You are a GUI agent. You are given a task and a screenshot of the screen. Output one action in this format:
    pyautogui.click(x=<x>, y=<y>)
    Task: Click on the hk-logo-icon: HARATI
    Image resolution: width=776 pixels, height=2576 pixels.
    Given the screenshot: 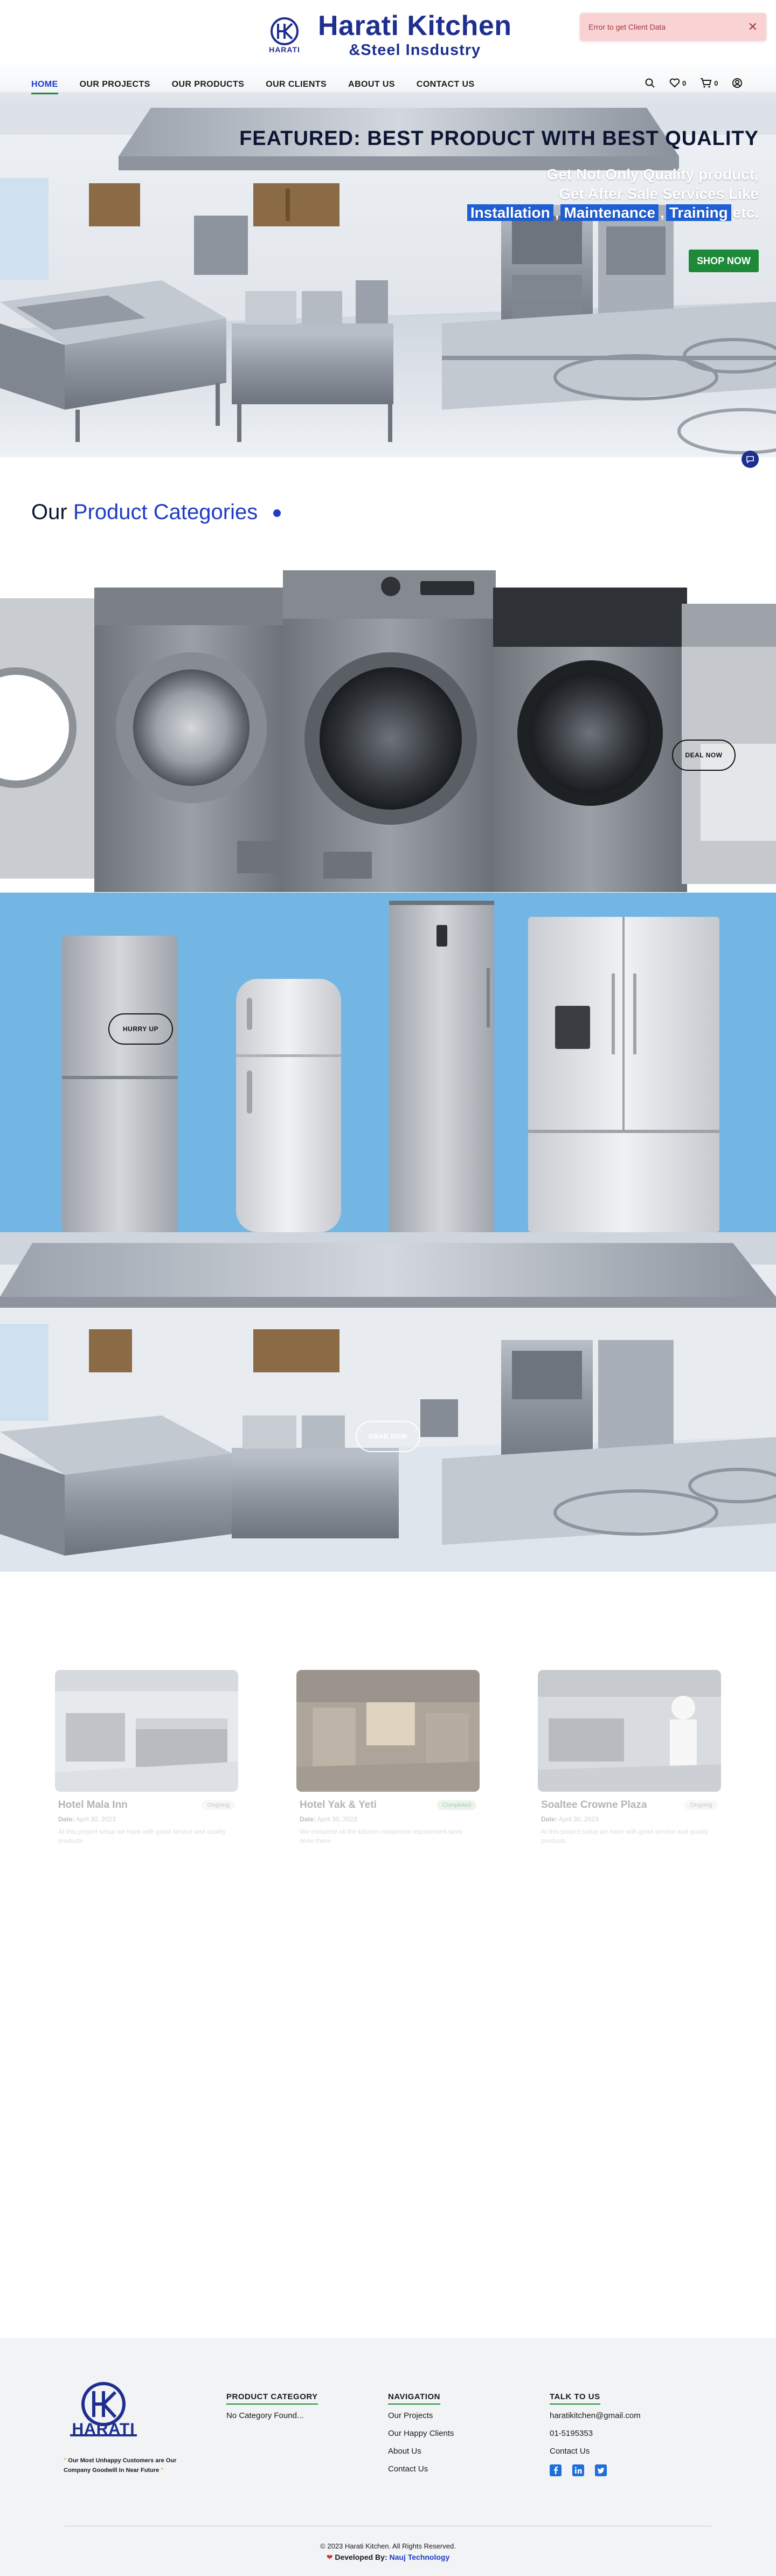 What is the action you would take?
    pyautogui.click(x=284, y=35)
    